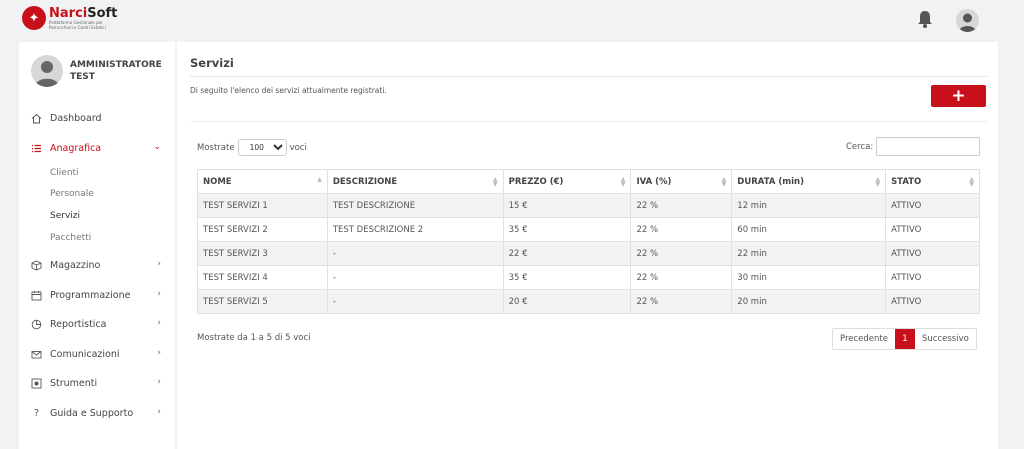  What do you see at coordinates (809, 229) in the screenshot?
I see `cell-durata: 60 min` at bounding box center [809, 229].